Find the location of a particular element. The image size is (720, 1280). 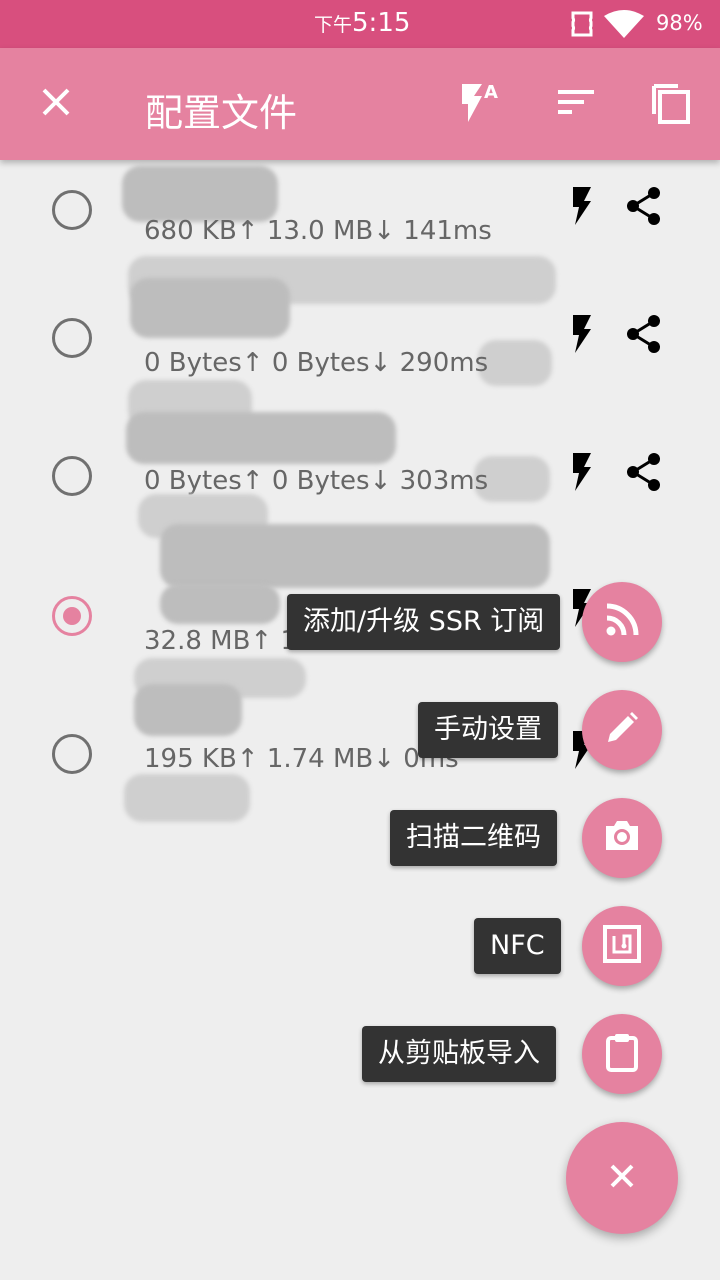

manual-label: 手动设置 is located at coordinates (488, 730).